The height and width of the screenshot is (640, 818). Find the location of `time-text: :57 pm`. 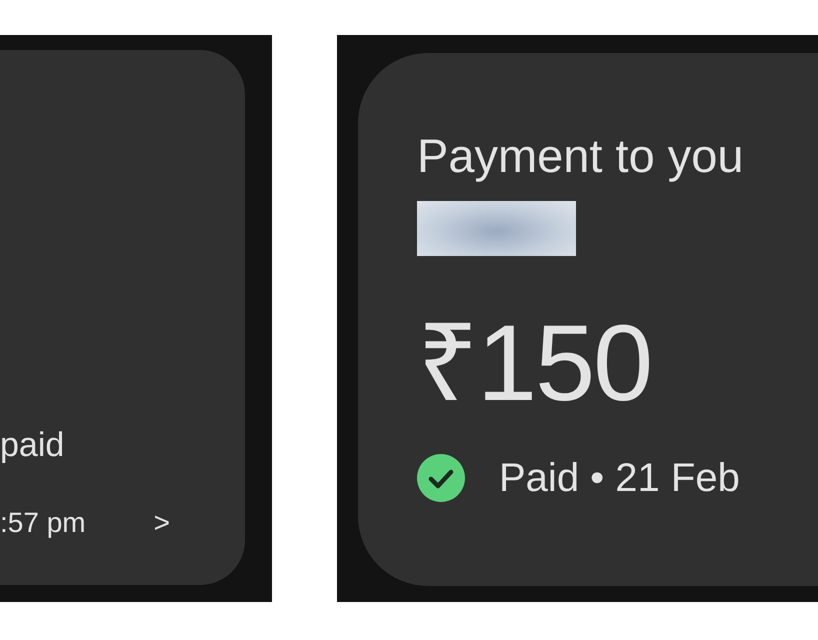

time-text: :57 pm is located at coordinates (43, 523).